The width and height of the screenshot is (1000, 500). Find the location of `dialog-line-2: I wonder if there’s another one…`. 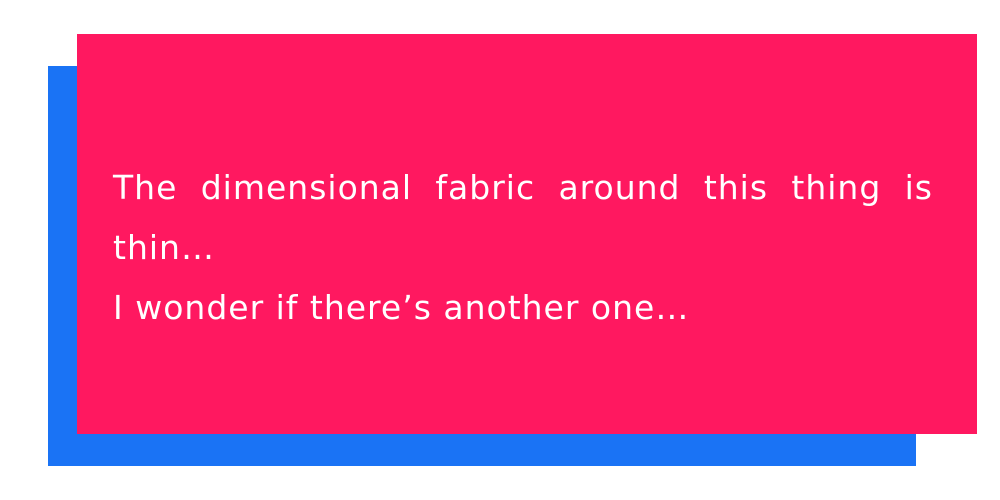

dialog-line-2: I wonder if there’s another one… is located at coordinates (401, 307).